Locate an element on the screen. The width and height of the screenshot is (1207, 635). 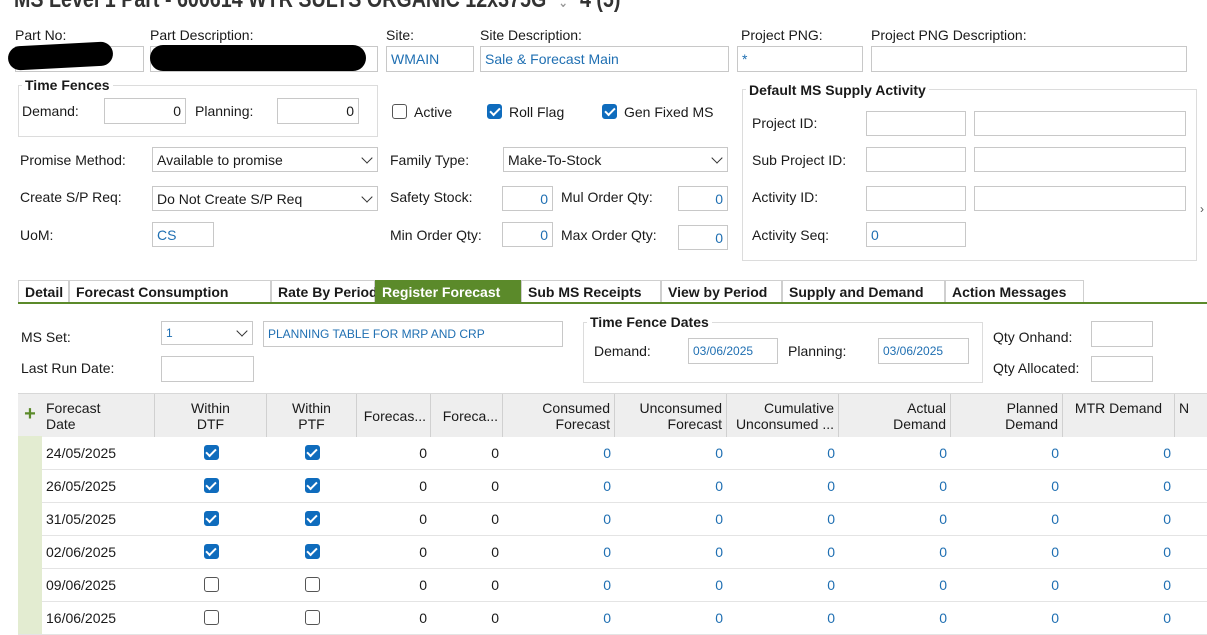
sub-project-id-field is located at coordinates (916, 159).